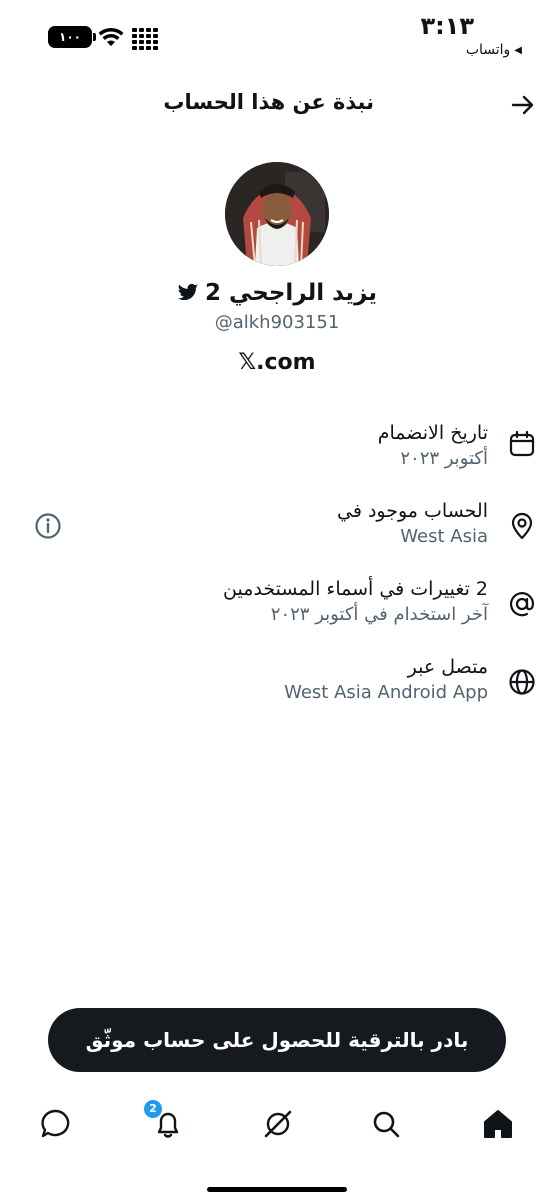 This screenshot has width=554, height=1200. I want to click on page-title: نبذة عن هذا الحساب, so click(268, 102).